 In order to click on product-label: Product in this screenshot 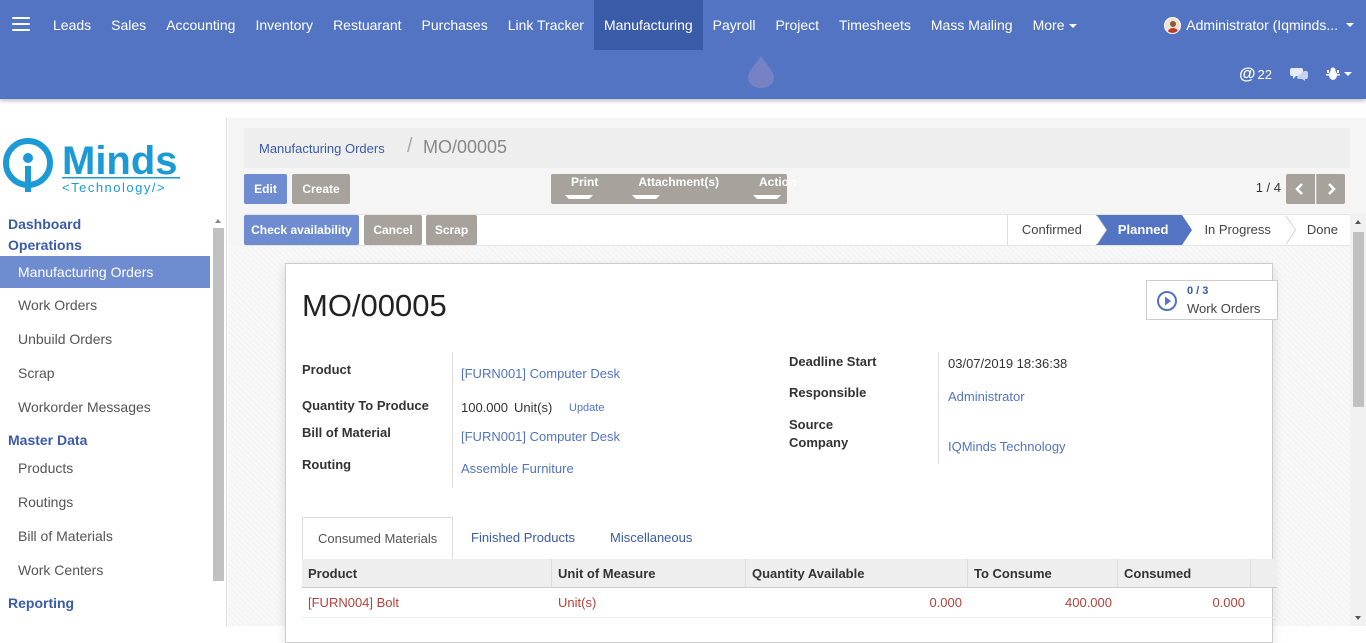, I will do `click(327, 369)`.